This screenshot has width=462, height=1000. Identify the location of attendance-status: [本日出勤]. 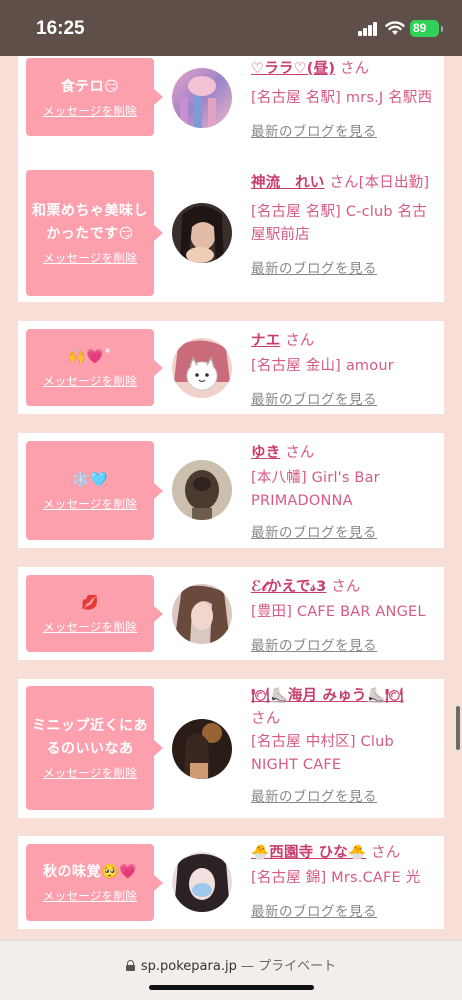
(394, 183).